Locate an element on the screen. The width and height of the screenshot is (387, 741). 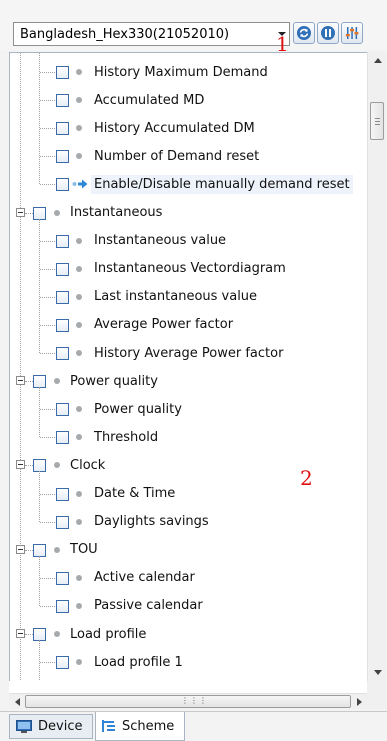
tree-group-node: TOU is located at coordinates (189, 550).